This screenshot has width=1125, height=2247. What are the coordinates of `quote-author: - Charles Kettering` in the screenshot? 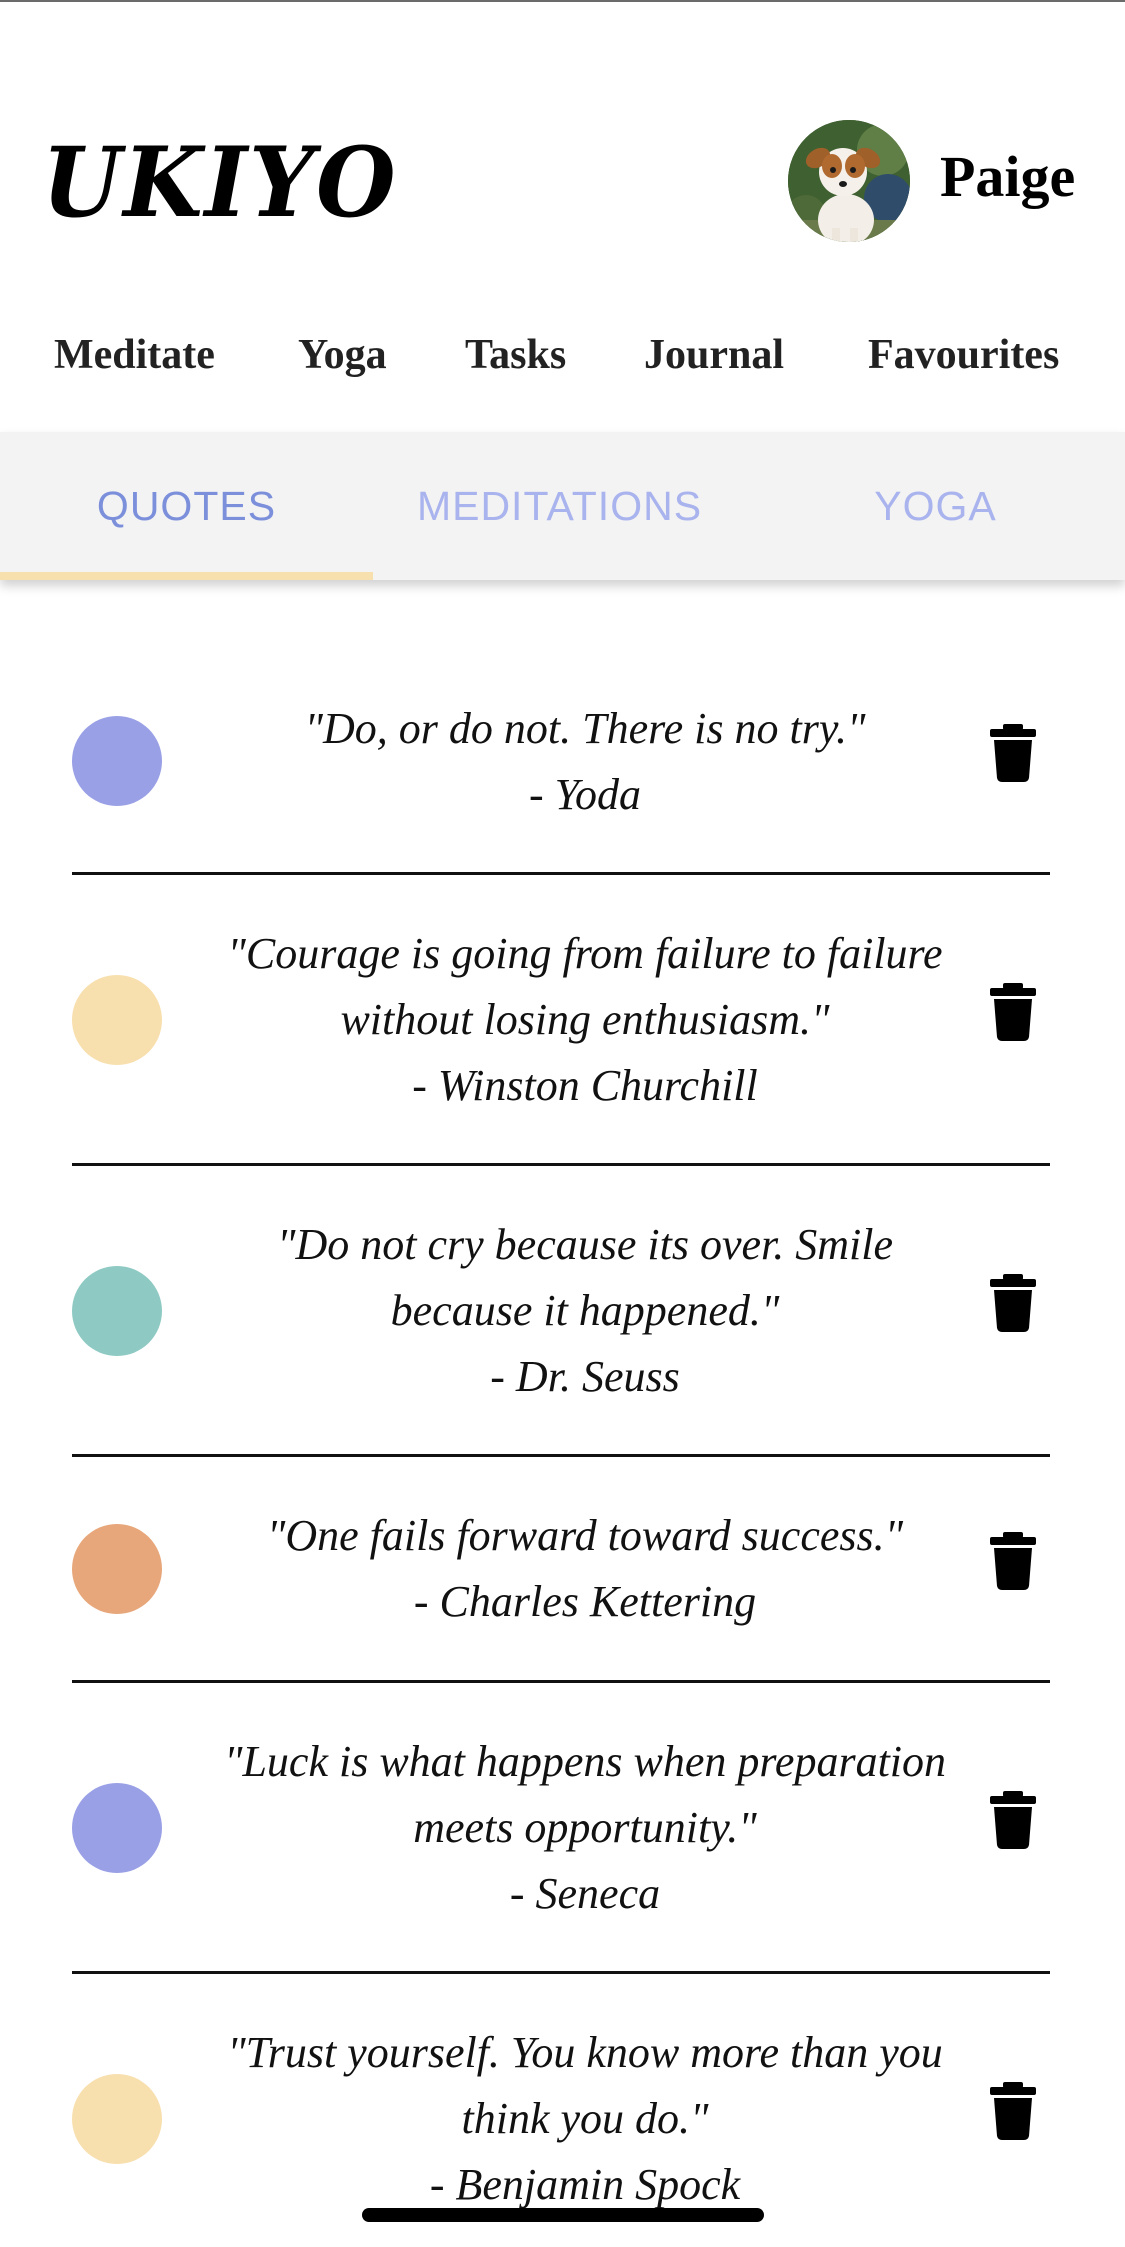 It's located at (585, 1601).